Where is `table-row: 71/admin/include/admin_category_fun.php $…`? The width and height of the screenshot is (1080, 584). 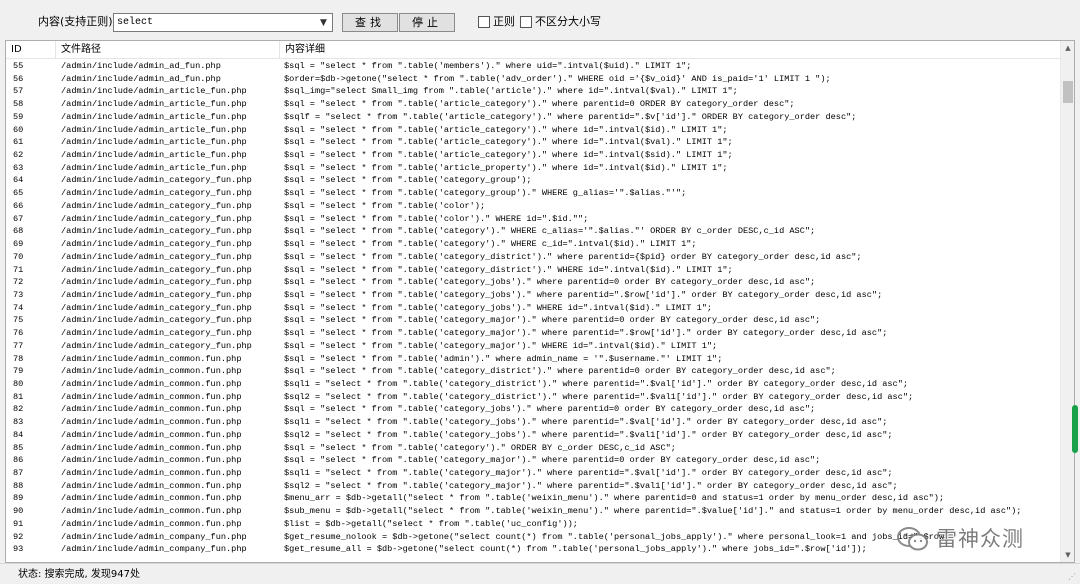
table-row: 71/admin/include/admin_category_fun.php $… is located at coordinates (533, 270).